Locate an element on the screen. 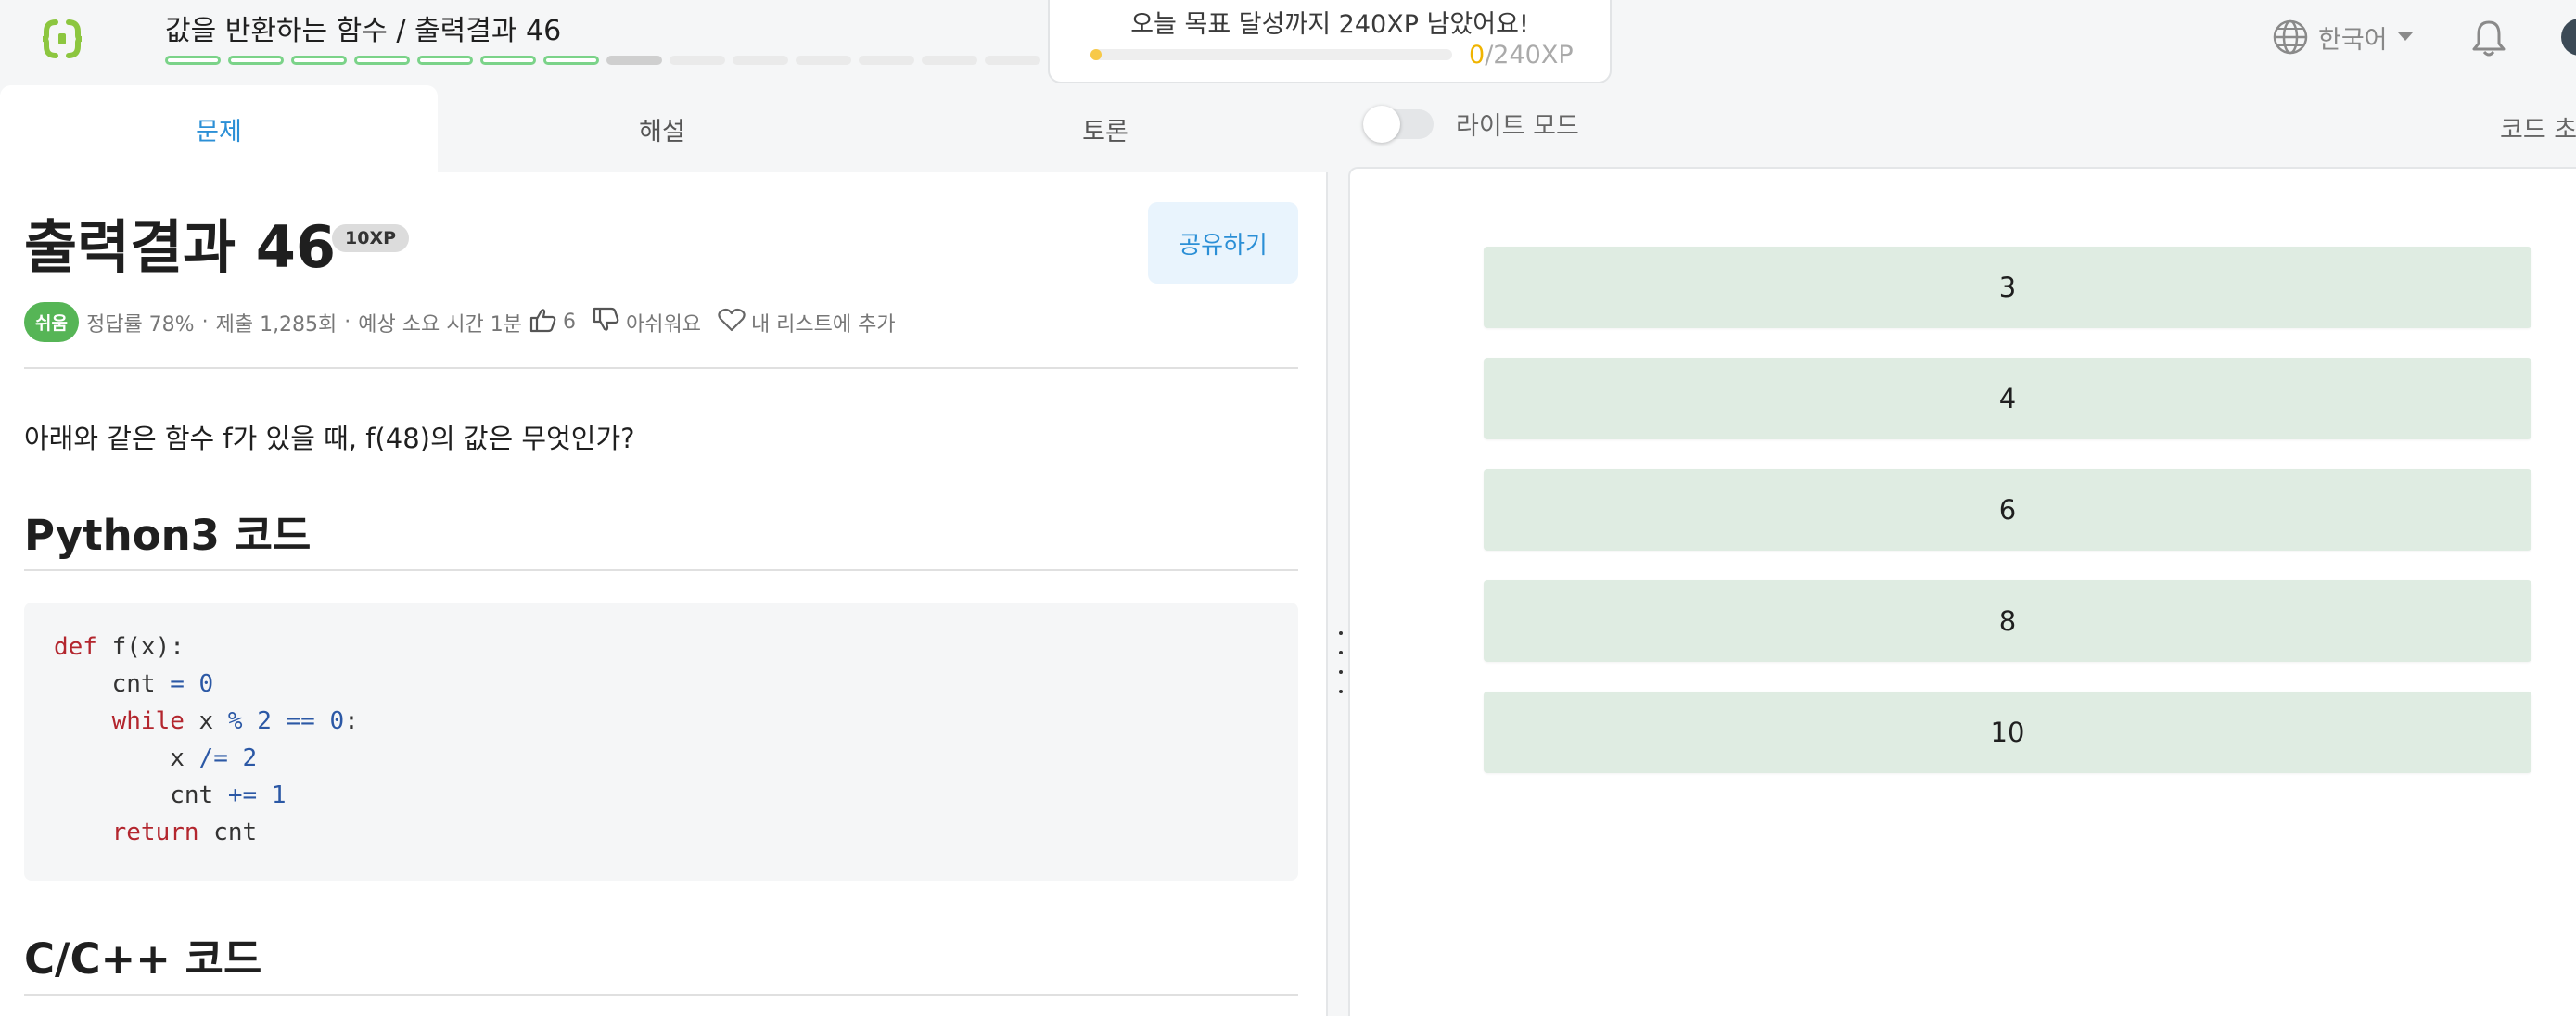 The image size is (2576, 1016). light-mode-label: 라이트 모드 is located at coordinates (1518, 126).